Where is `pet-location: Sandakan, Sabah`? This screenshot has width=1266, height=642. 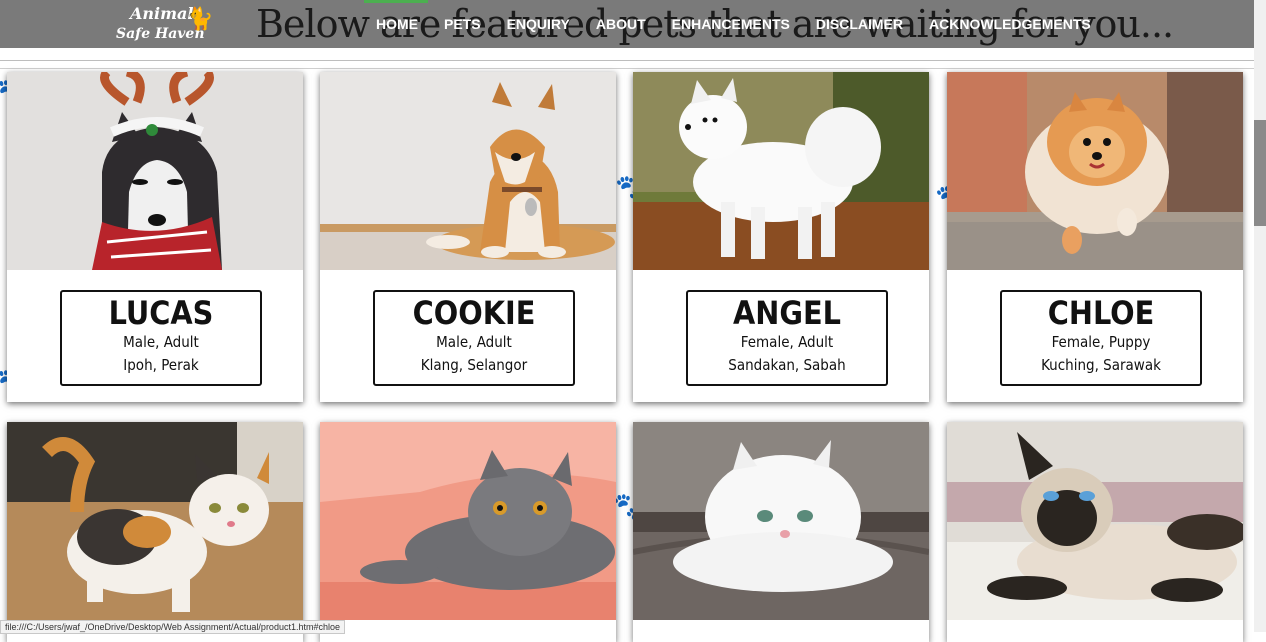
pet-location: Sandakan, Sabah is located at coordinates (787, 365).